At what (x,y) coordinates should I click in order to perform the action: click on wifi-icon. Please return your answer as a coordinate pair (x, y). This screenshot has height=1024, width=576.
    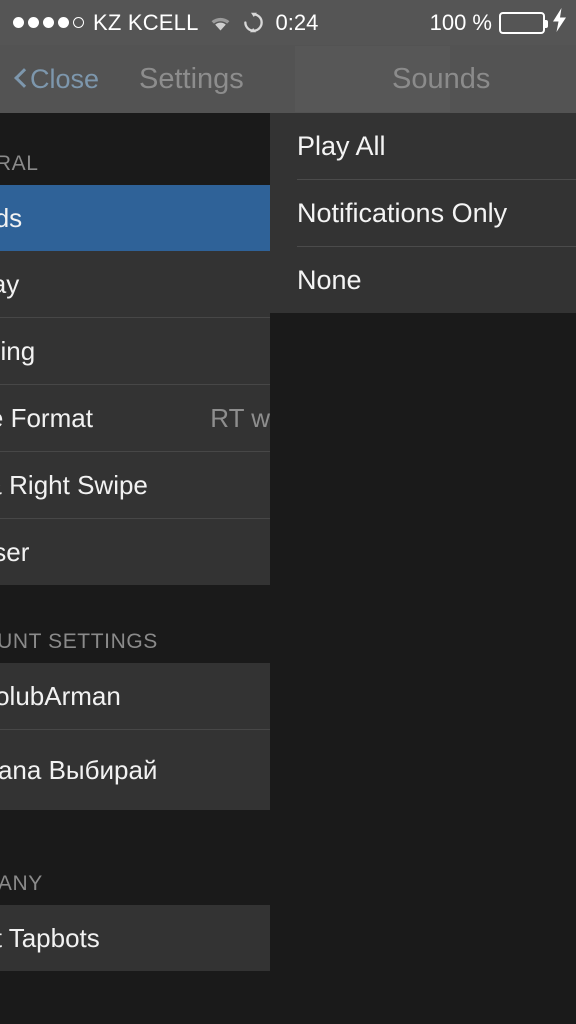
    Looking at the image, I should click on (220, 22).